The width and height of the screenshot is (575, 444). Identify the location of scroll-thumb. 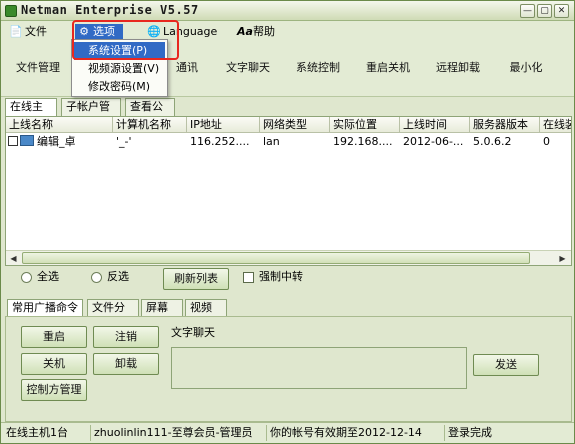
(276, 258).